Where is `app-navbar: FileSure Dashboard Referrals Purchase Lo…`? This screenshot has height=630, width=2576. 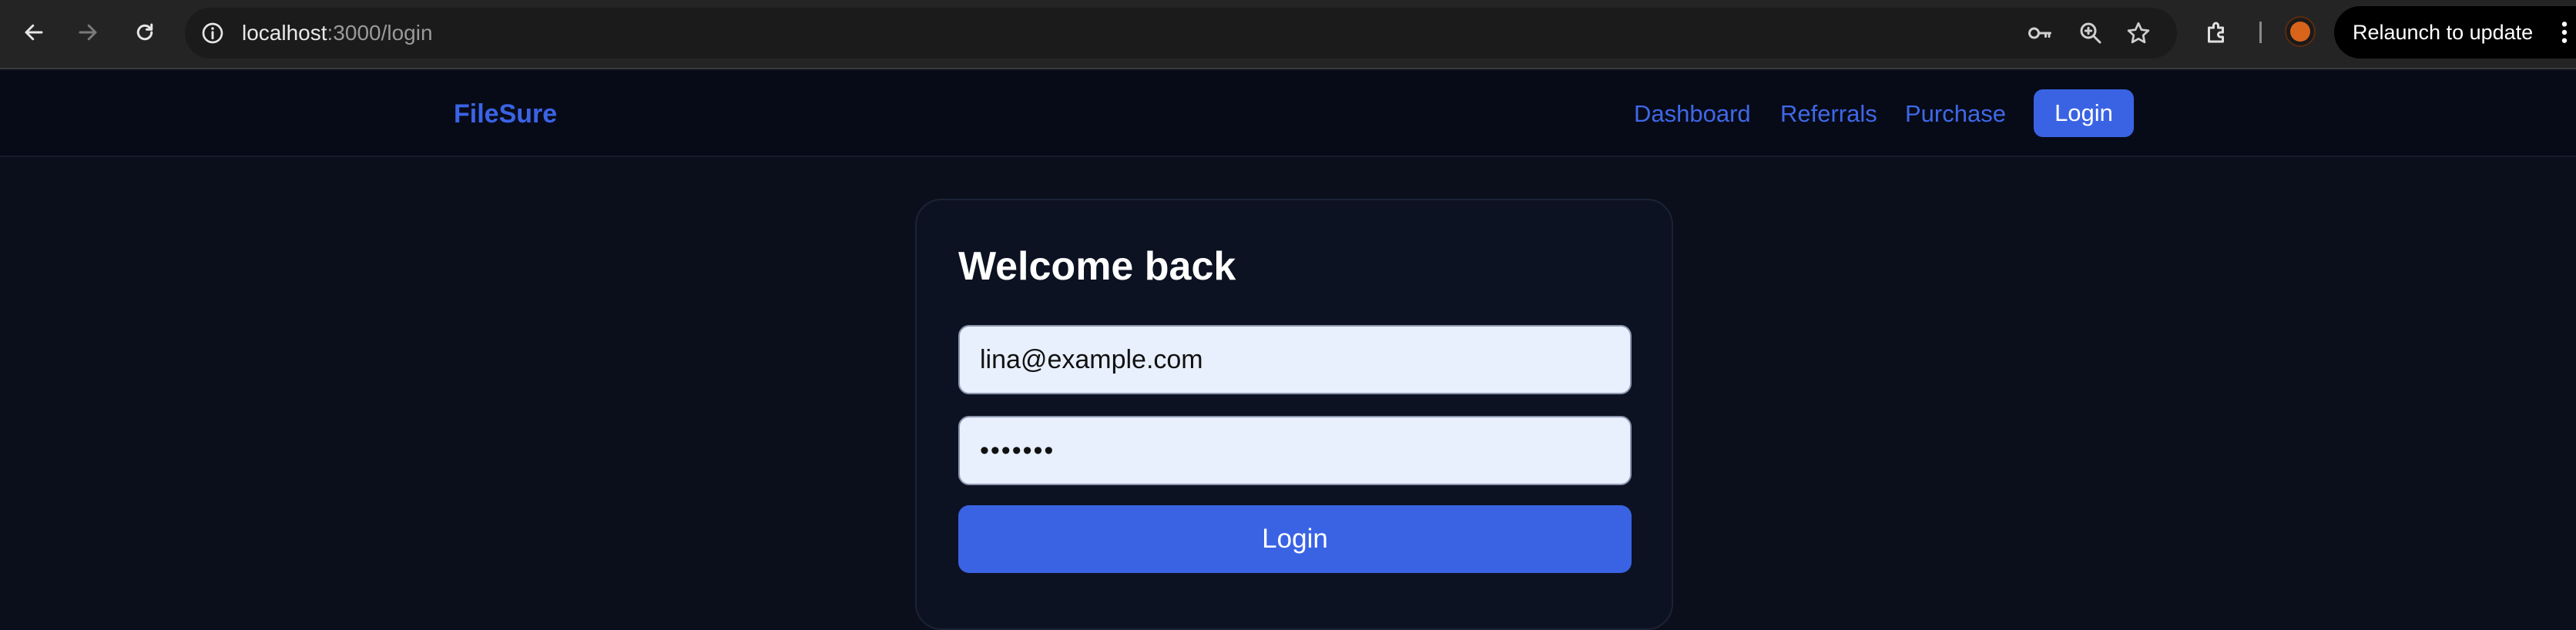 app-navbar: FileSure Dashboard Referrals Purchase Lo… is located at coordinates (1288, 114).